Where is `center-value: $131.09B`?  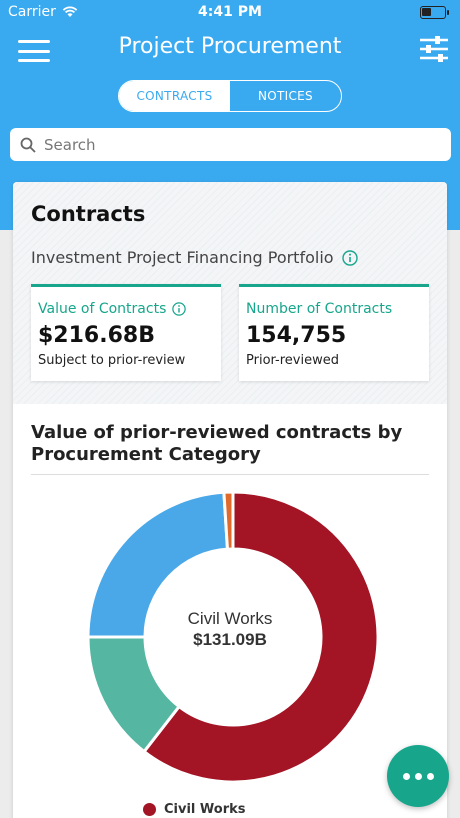 center-value: $131.09B is located at coordinates (230, 639).